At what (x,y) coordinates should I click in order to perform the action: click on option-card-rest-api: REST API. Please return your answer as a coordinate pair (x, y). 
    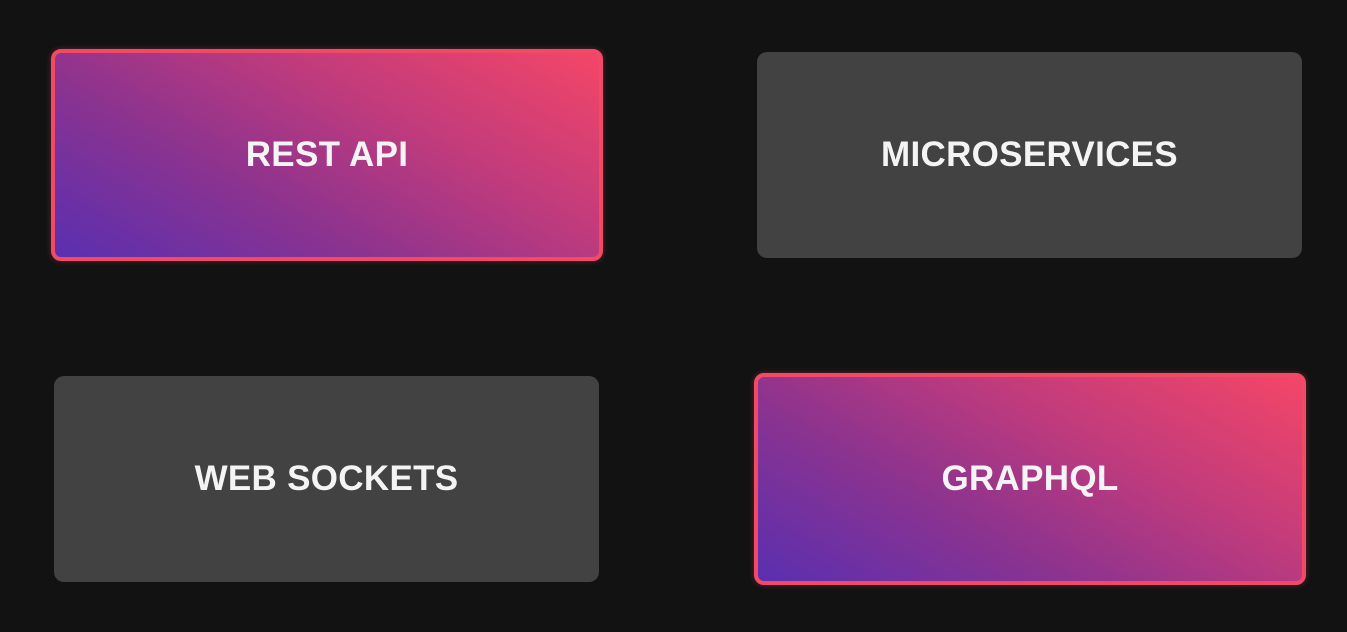
    Looking at the image, I should click on (327, 155).